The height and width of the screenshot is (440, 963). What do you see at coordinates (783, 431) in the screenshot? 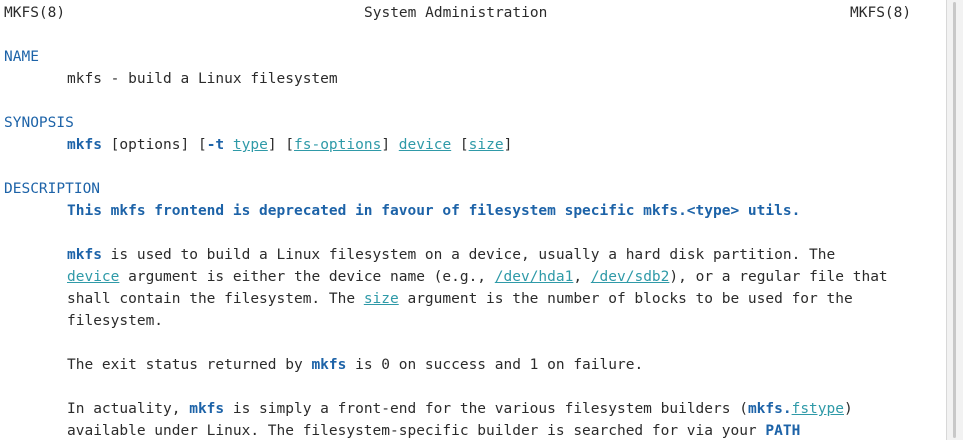
I see `env-var-path: PATH` at bounding box center [783, 431].